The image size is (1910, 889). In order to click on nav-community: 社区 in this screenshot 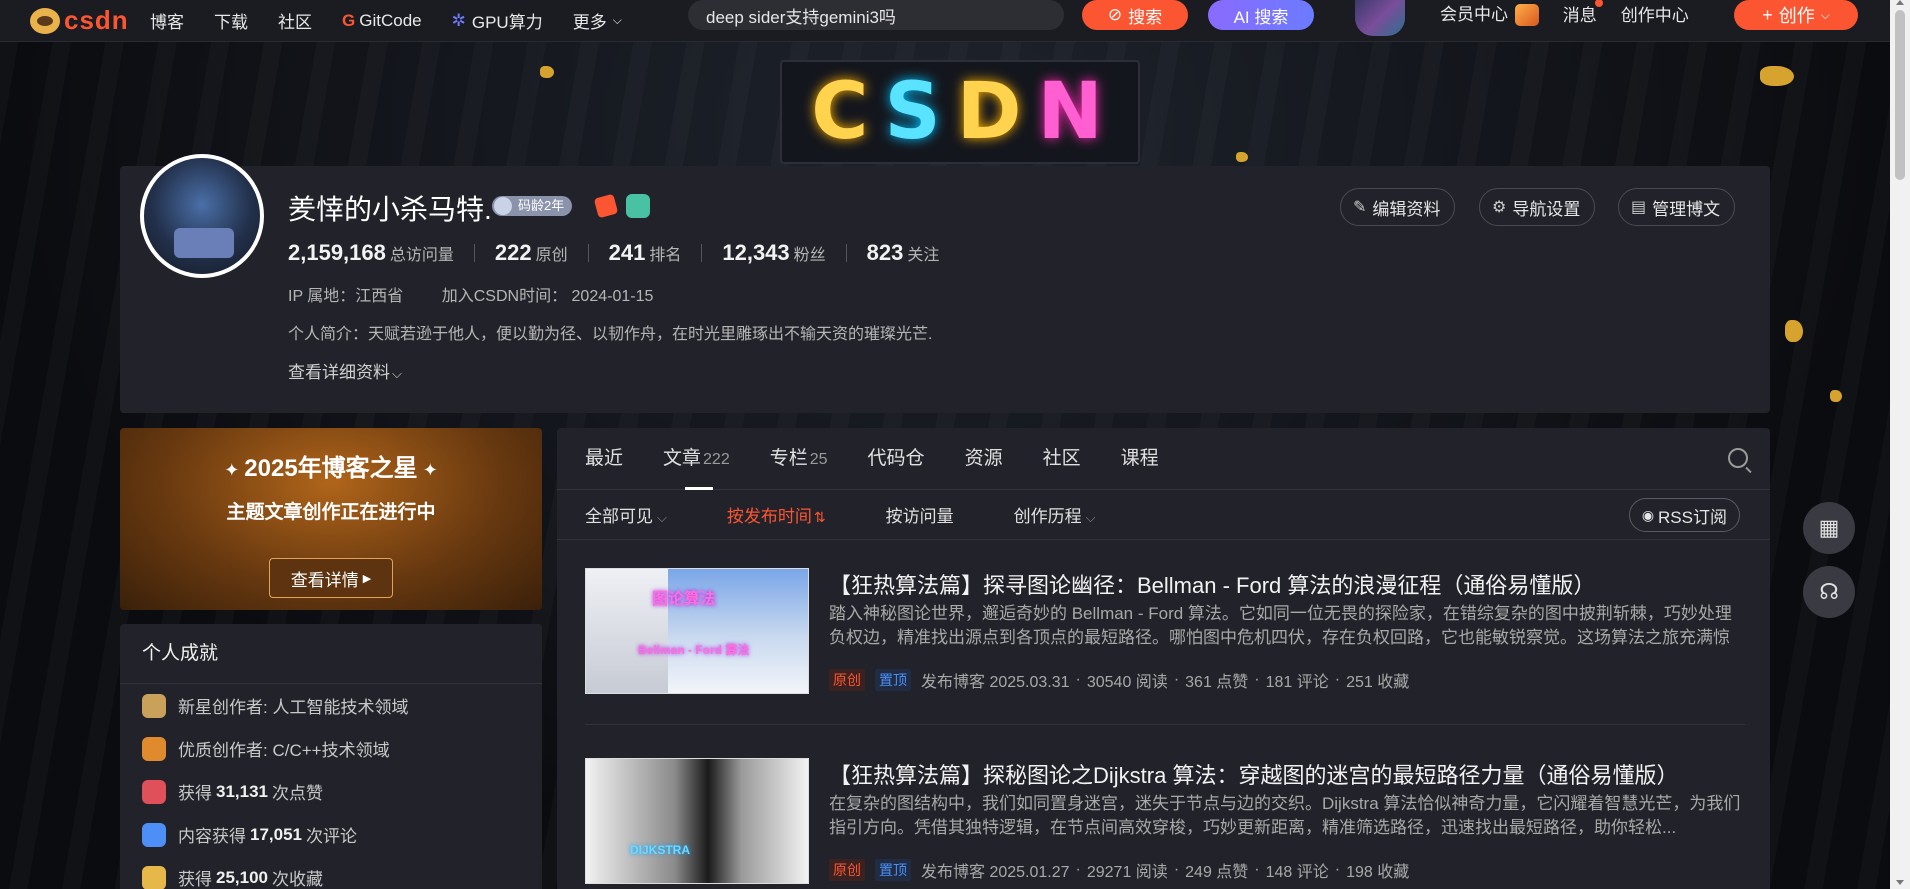, I will do `click(295, 20)`.